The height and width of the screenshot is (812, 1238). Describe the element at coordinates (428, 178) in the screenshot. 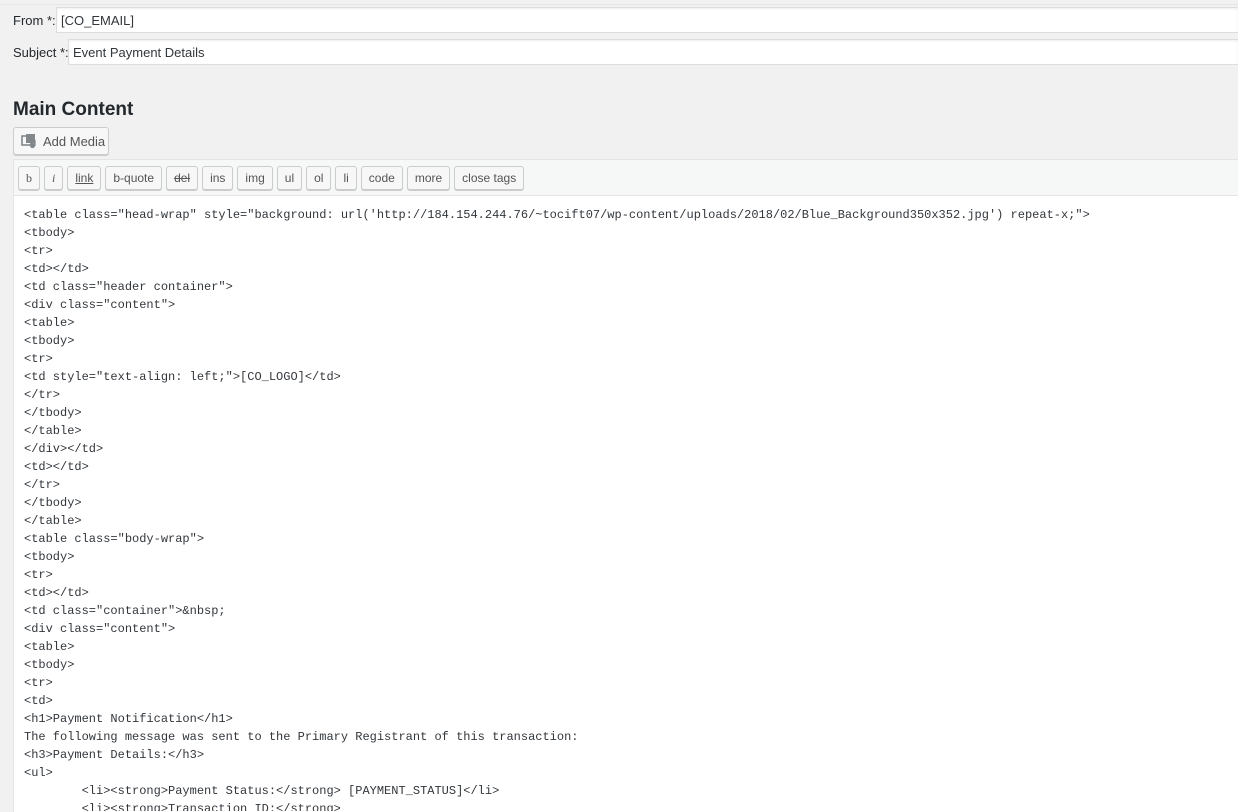

I see `toolbar-button-more: more` at that location.